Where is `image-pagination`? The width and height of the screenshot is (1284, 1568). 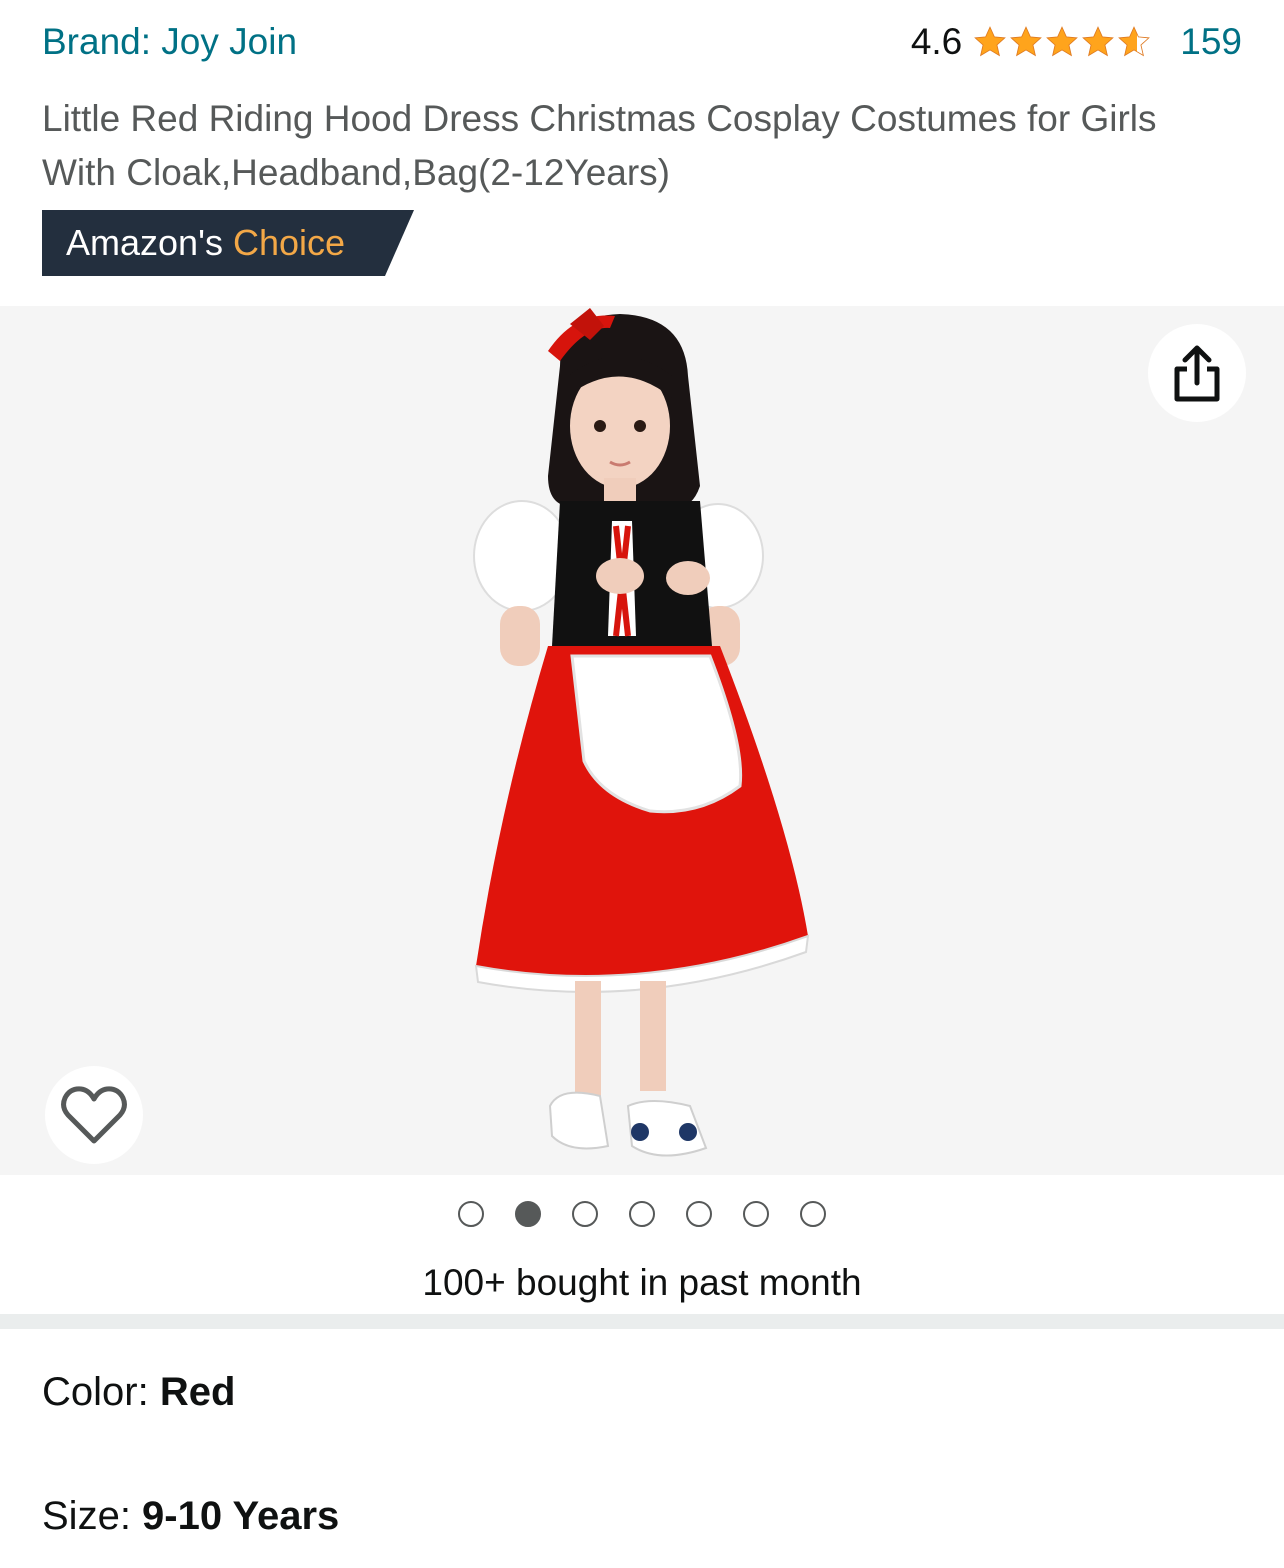 image-pagination is located at coordinates (642, 1214).